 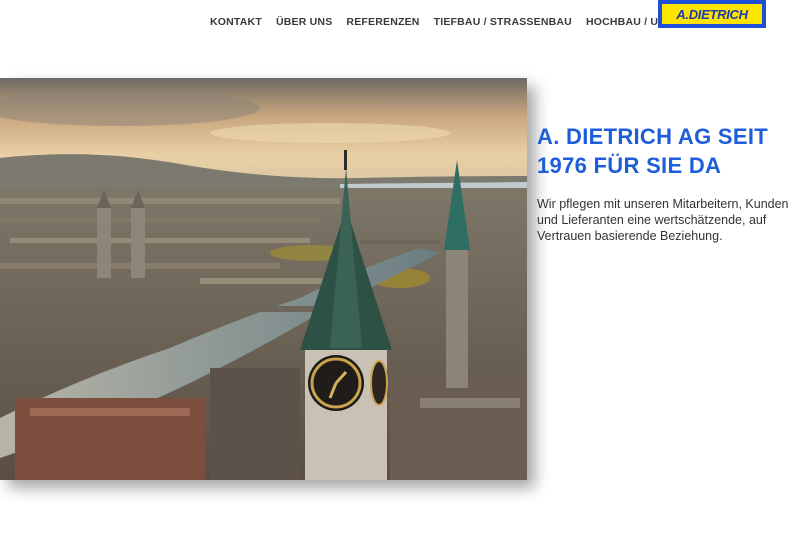 I want to click on logo-text: A.DIETRICH, so click(x=712, y=14).